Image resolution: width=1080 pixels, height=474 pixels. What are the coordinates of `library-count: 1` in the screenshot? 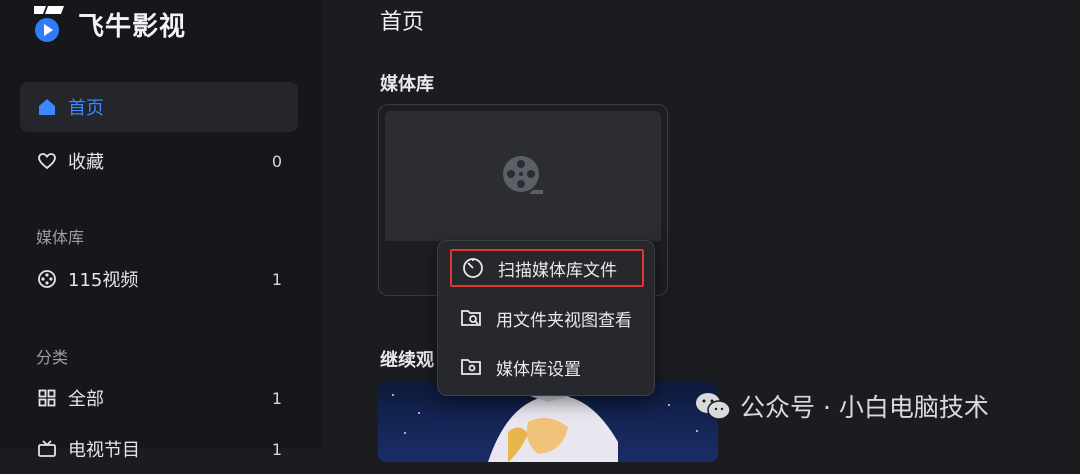 It's located at (276, 279).